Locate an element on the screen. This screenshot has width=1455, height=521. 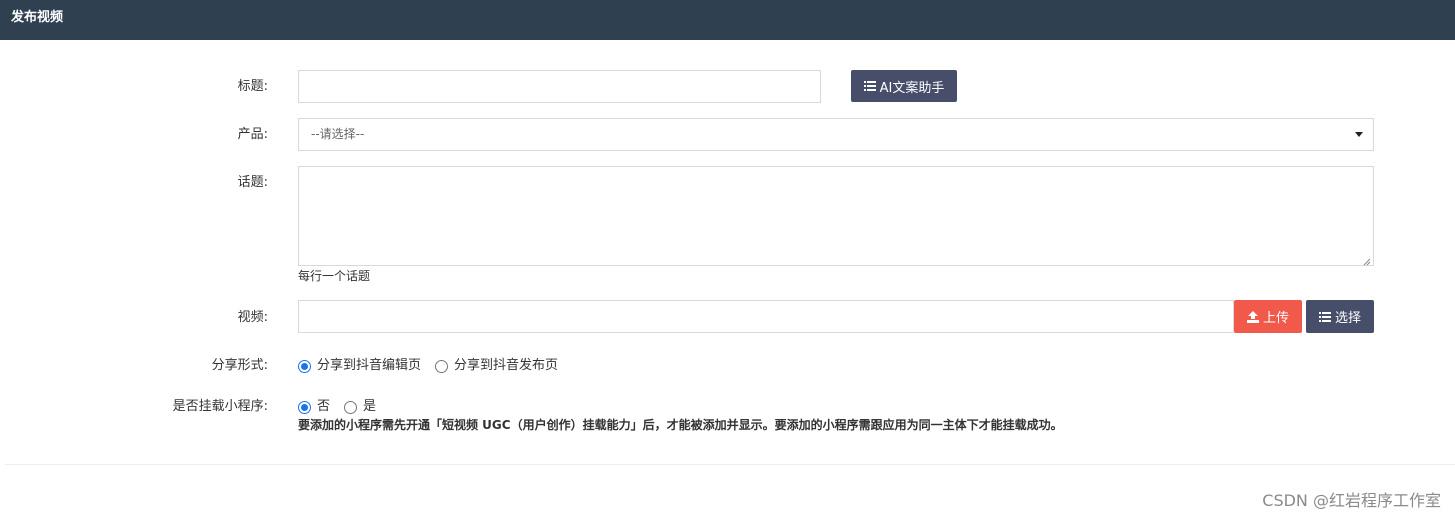
share-option-label: 分享到抖音发布页 is located at coordinates (506, 365).